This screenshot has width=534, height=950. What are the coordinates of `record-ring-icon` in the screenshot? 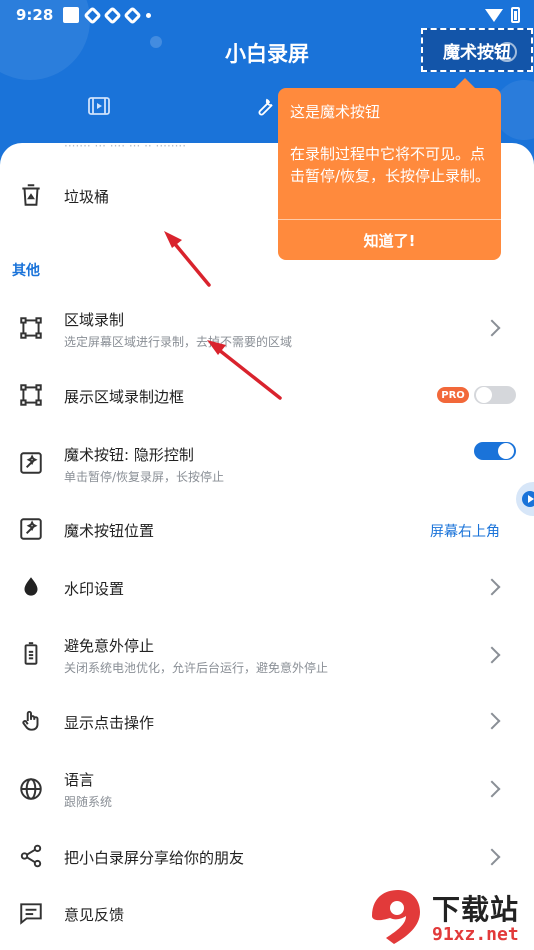 It's located at (507, 52).